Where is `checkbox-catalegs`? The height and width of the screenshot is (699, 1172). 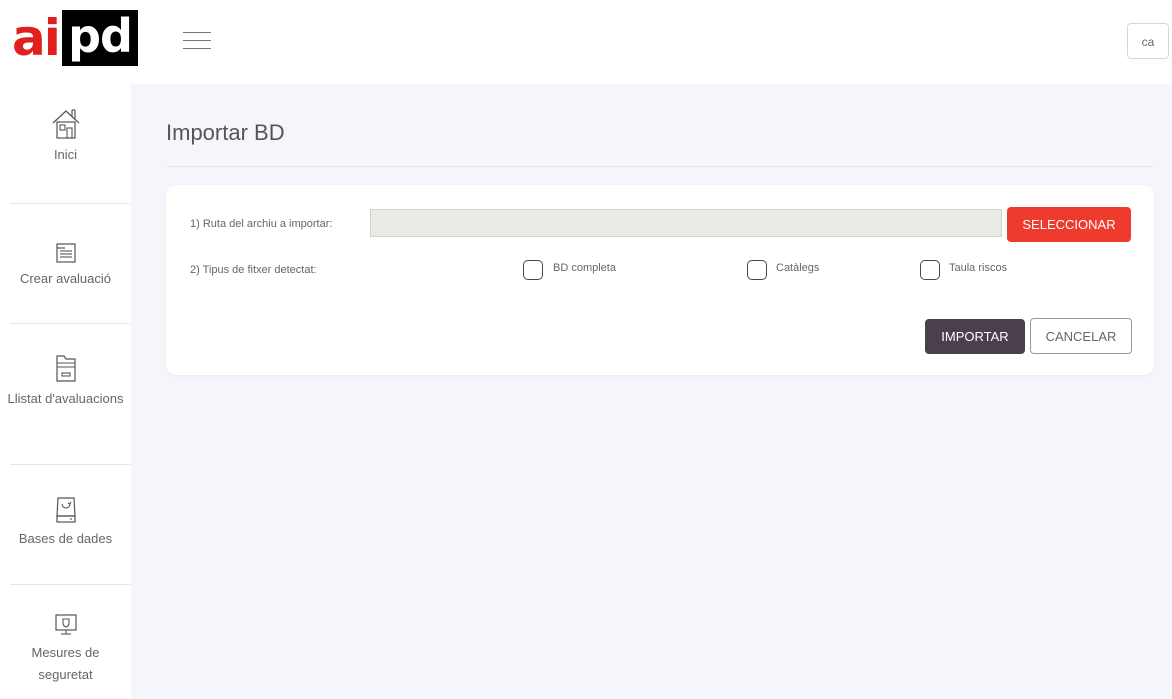
checkbox-catalegs is located at coordinates (757, 270).